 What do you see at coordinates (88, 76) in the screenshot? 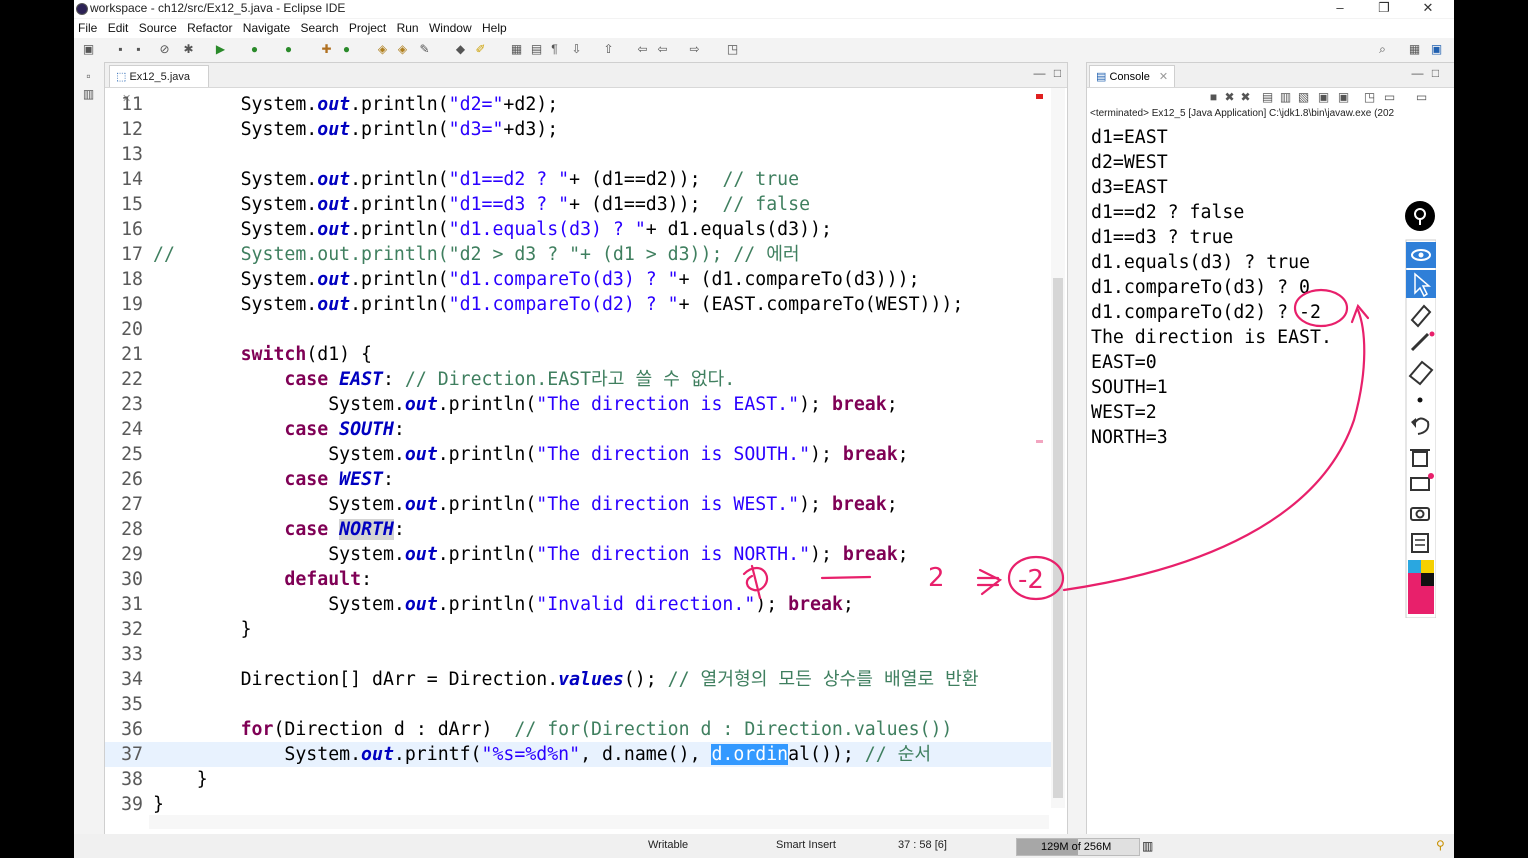
I see `restore-icon: ▫` at bounding box center [88, 76].